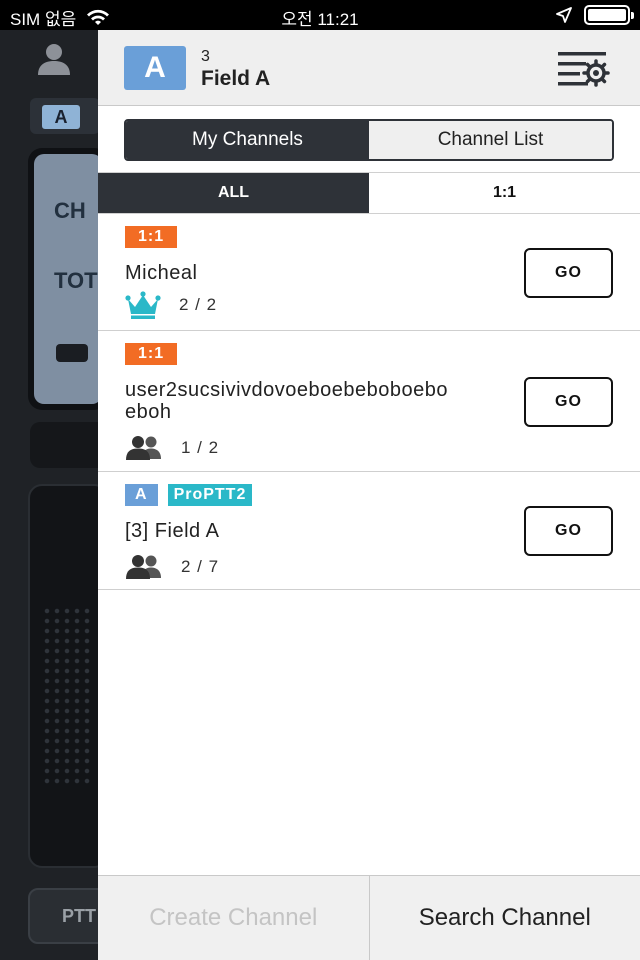 Image resolution: width=640 pixels, height=960 pixels. I want to click on bottom-action-bar: Create Channel Search Channel, so click(369, 917).